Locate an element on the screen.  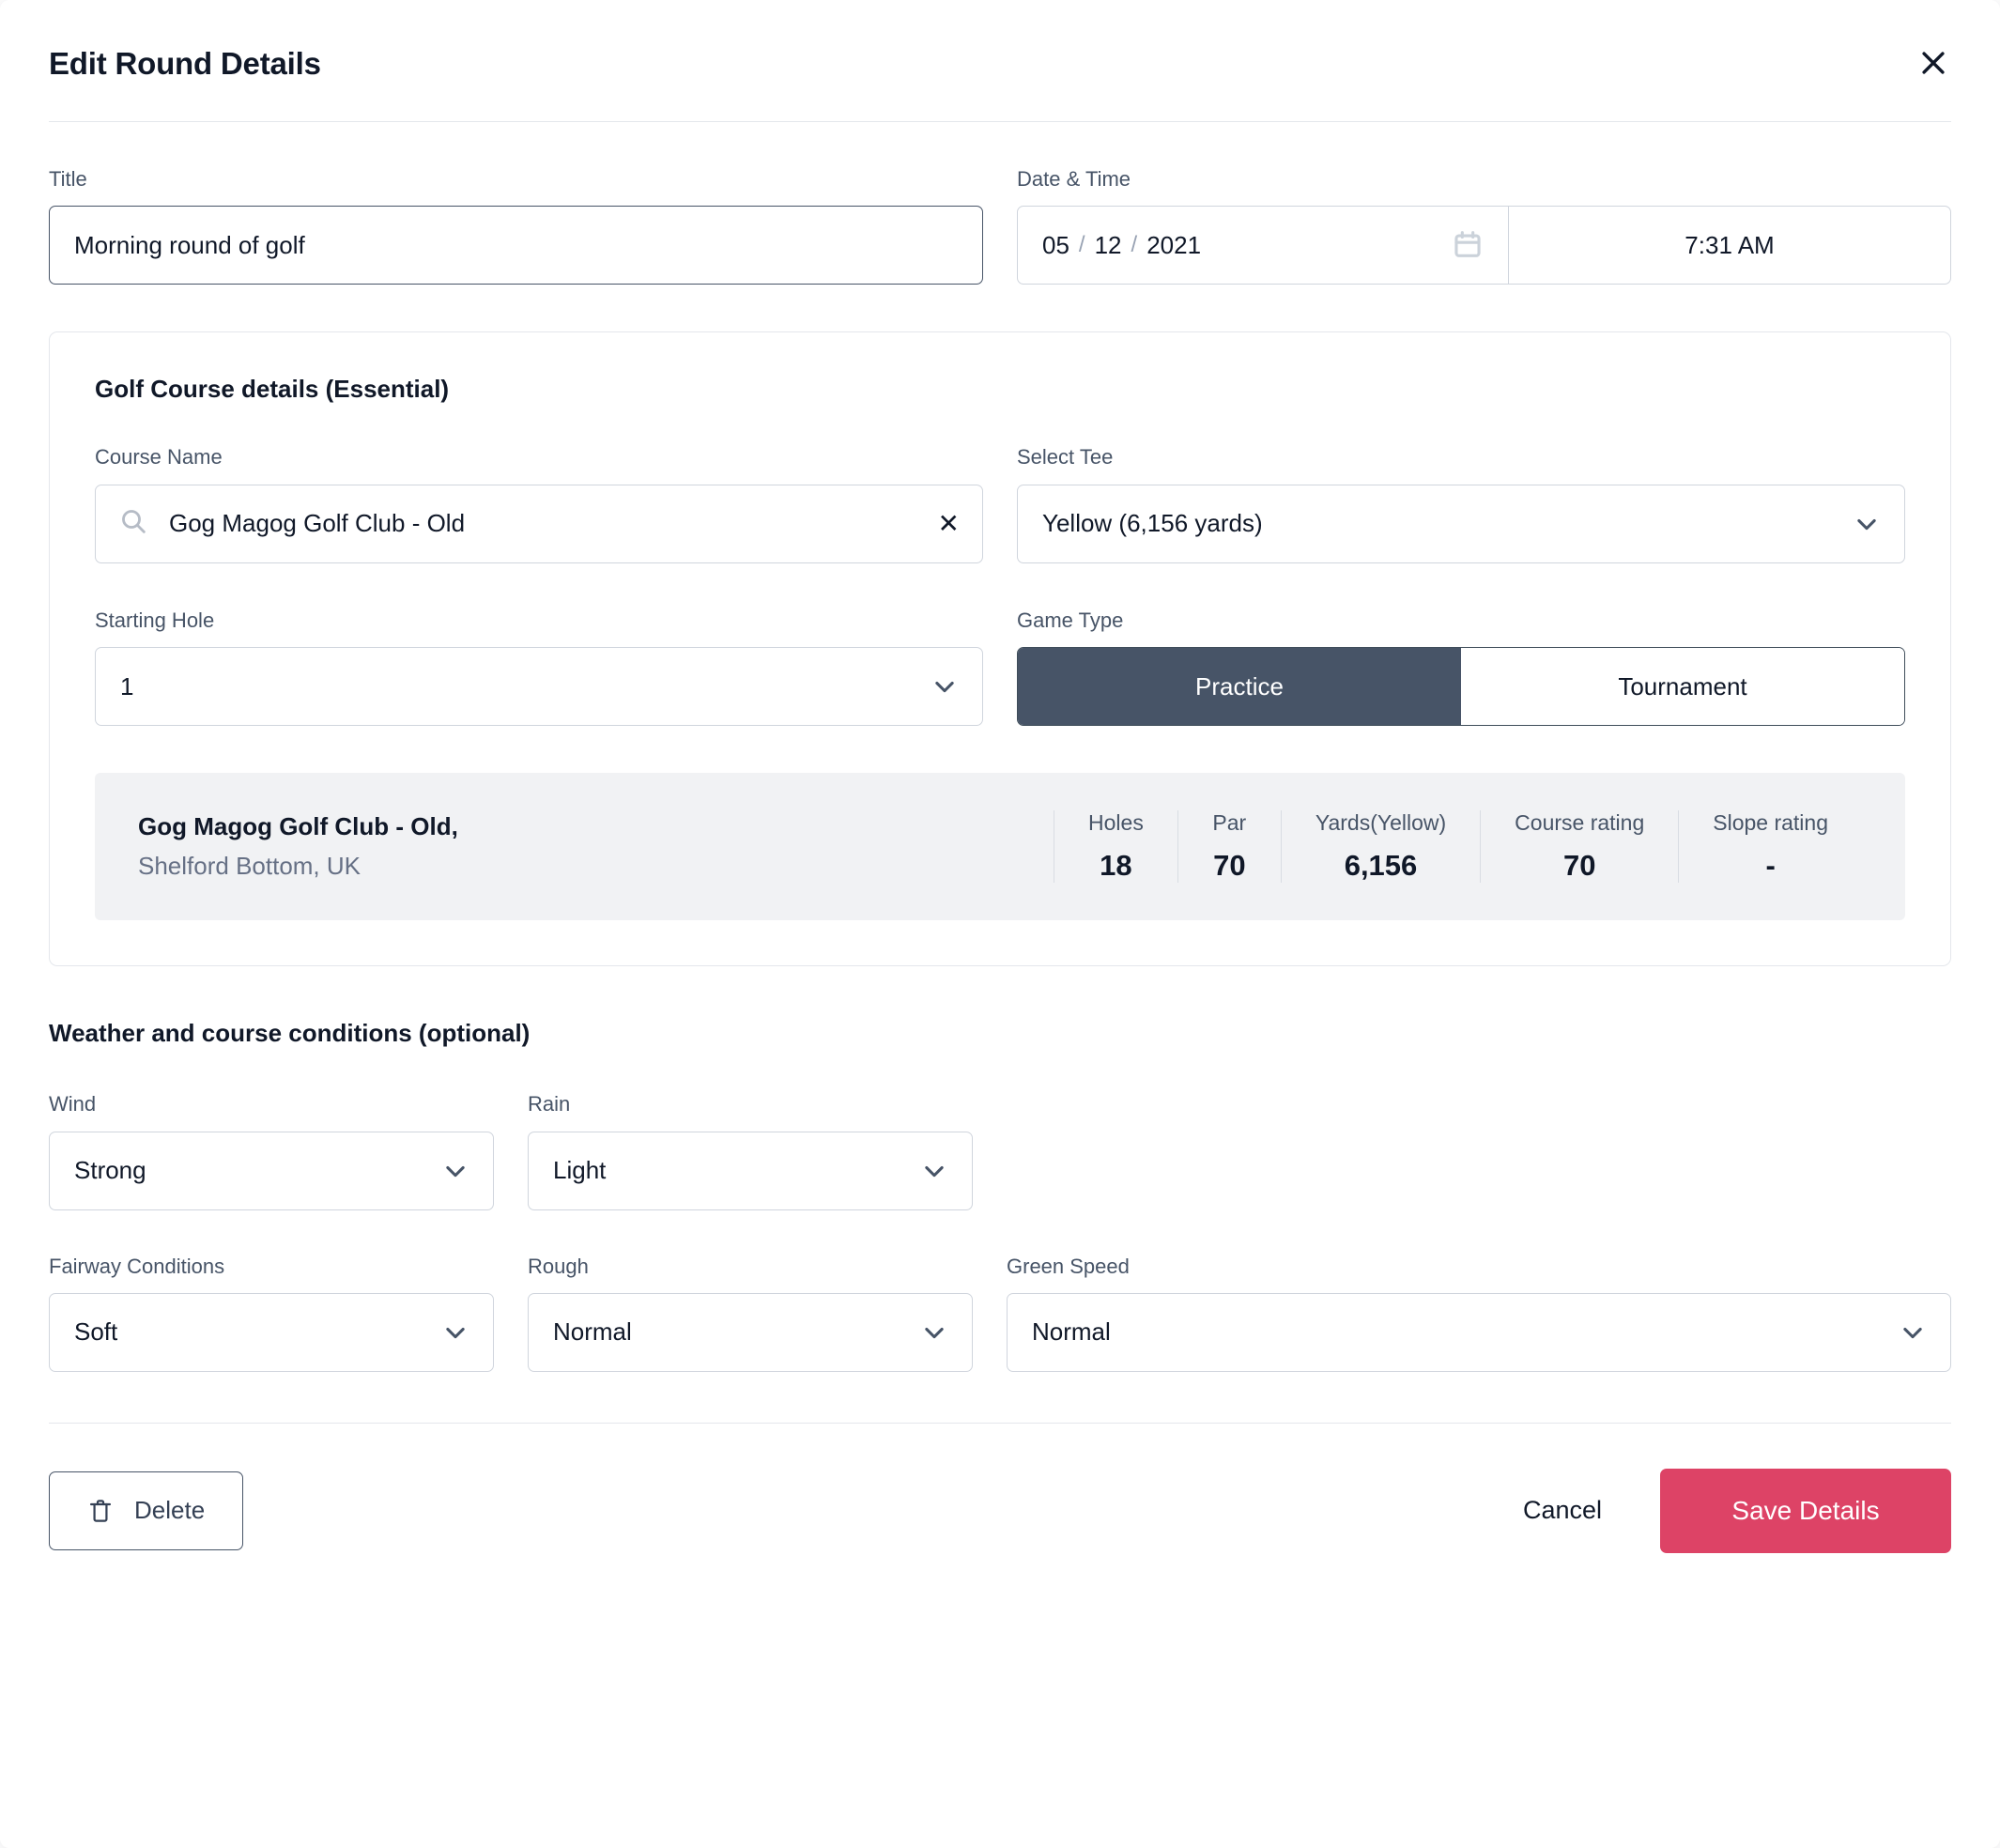
stat-value: 6,156 is located at coordinates (1381, 866).